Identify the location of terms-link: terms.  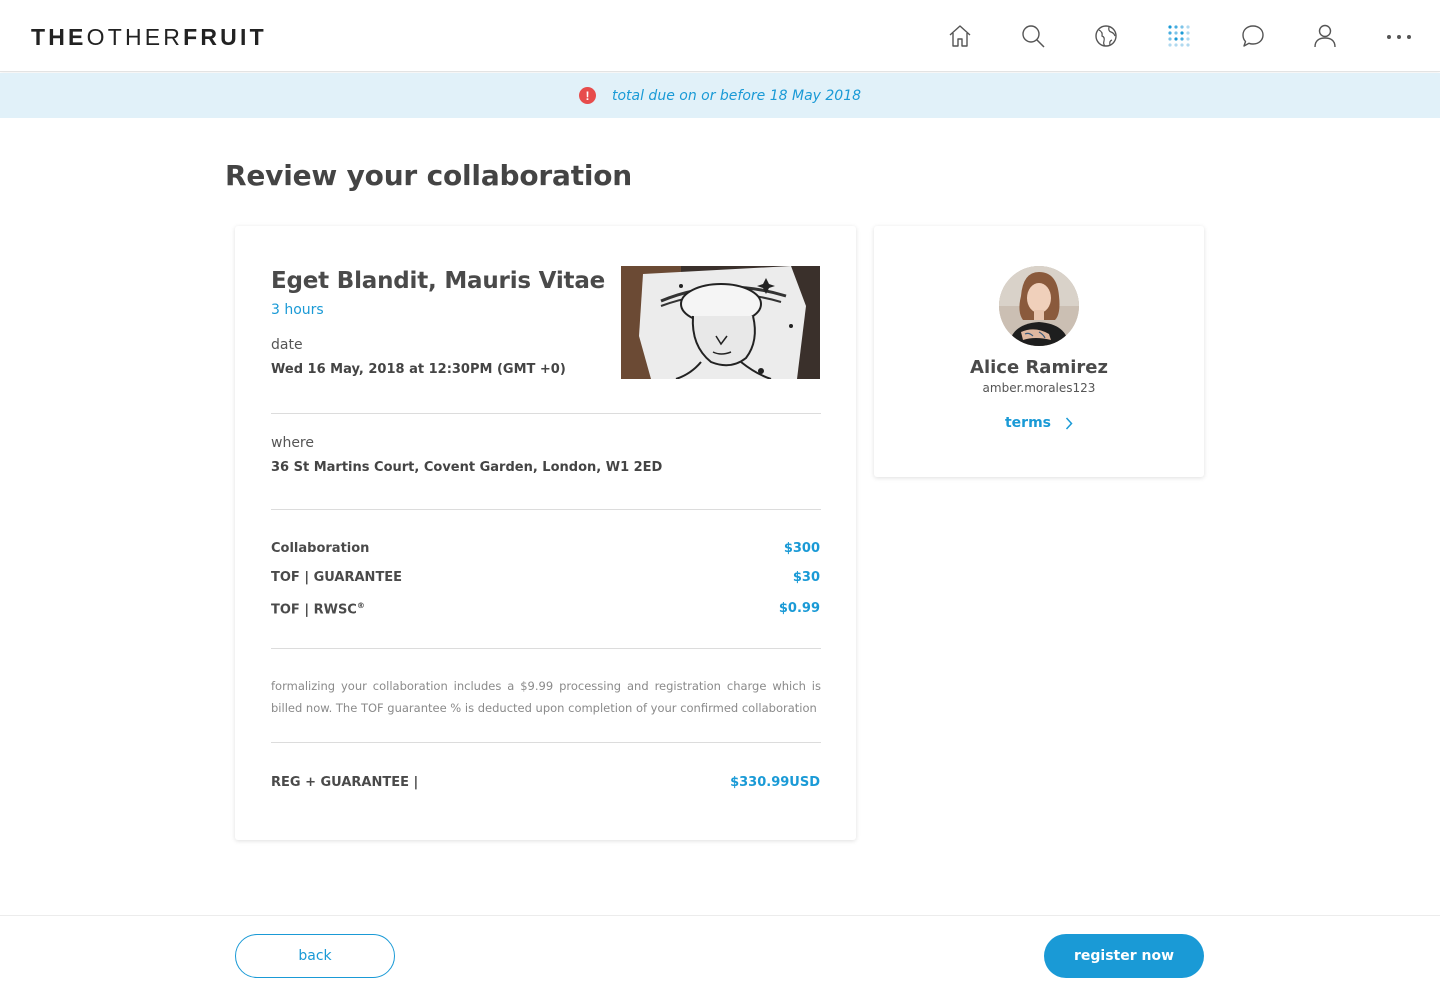
(1039, 423).